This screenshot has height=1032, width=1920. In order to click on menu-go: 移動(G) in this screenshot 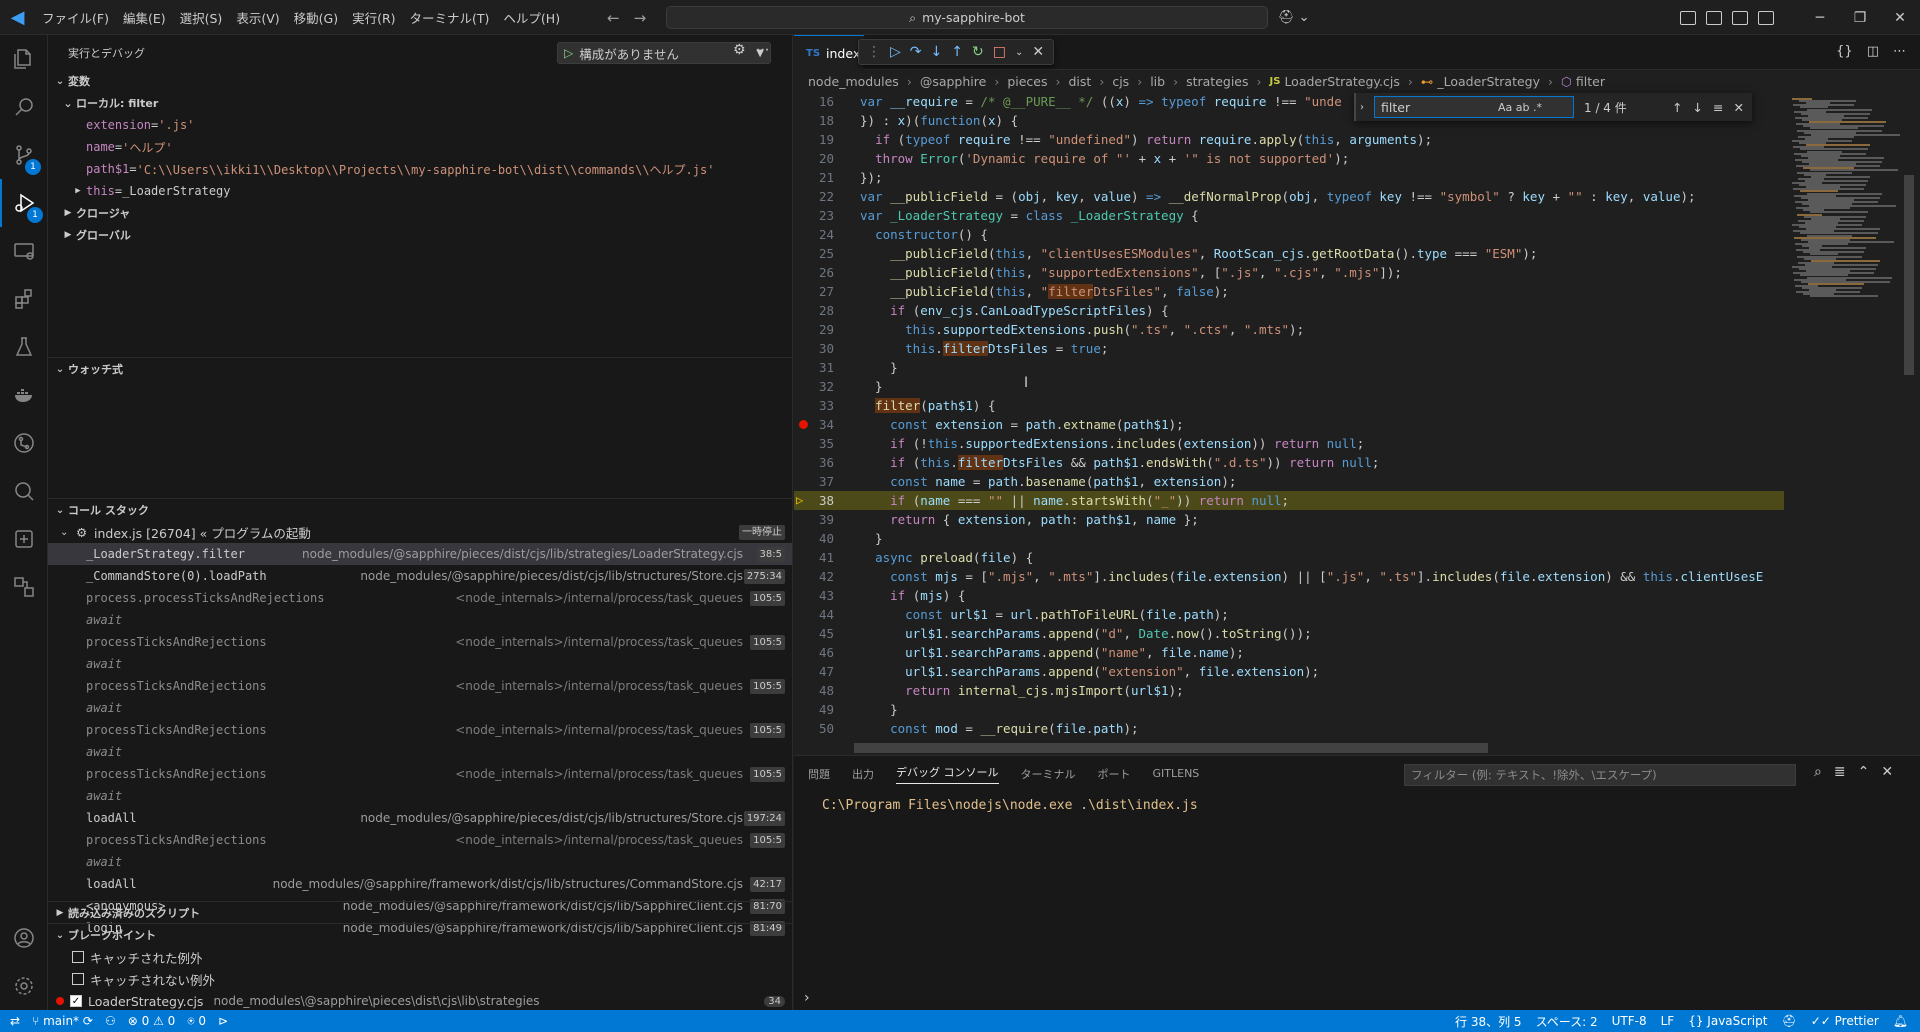, I will do `click(316, 17)`.